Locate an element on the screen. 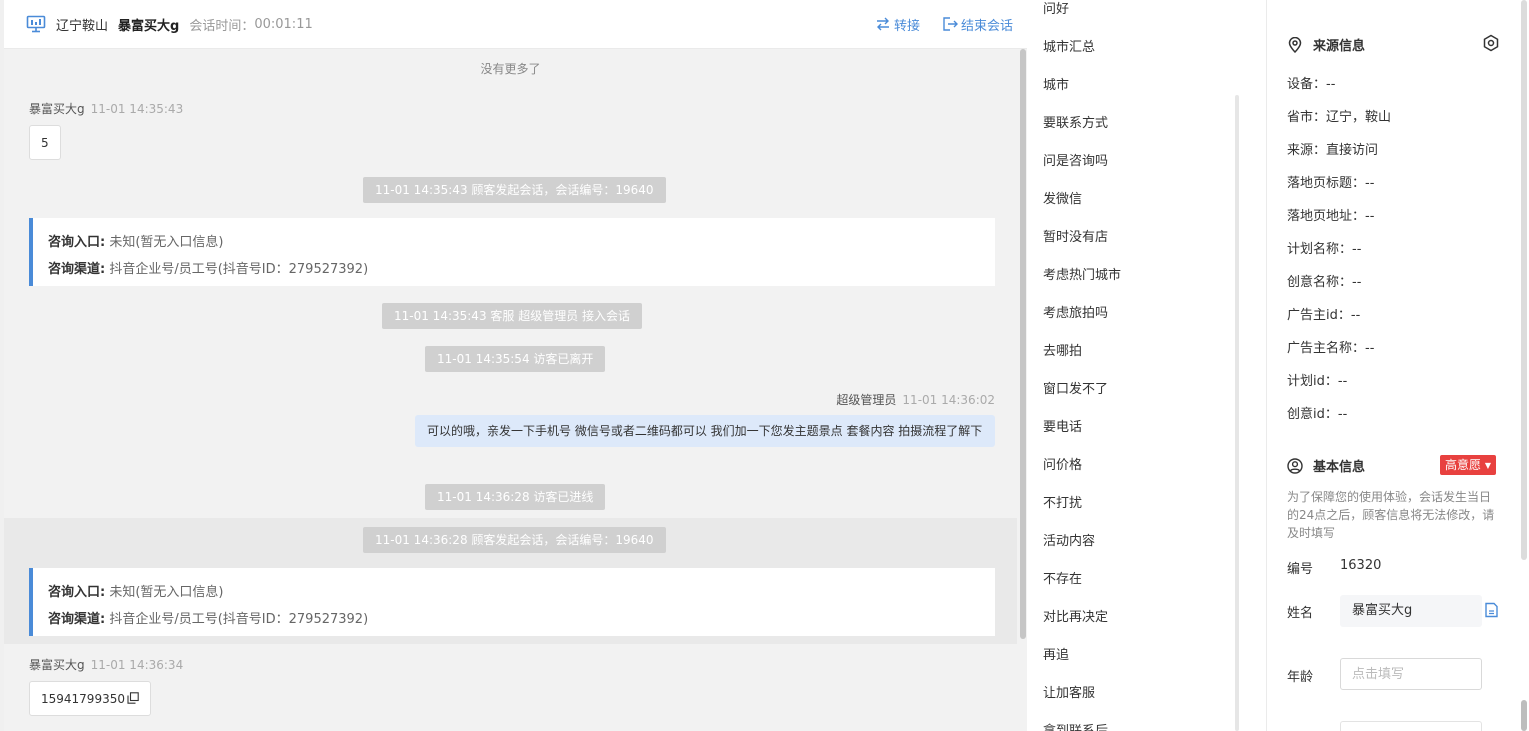 Image resolution: width=1529 pixels, height=731 pixels. id-label: 编号 is located at coordinates (1300, 569).